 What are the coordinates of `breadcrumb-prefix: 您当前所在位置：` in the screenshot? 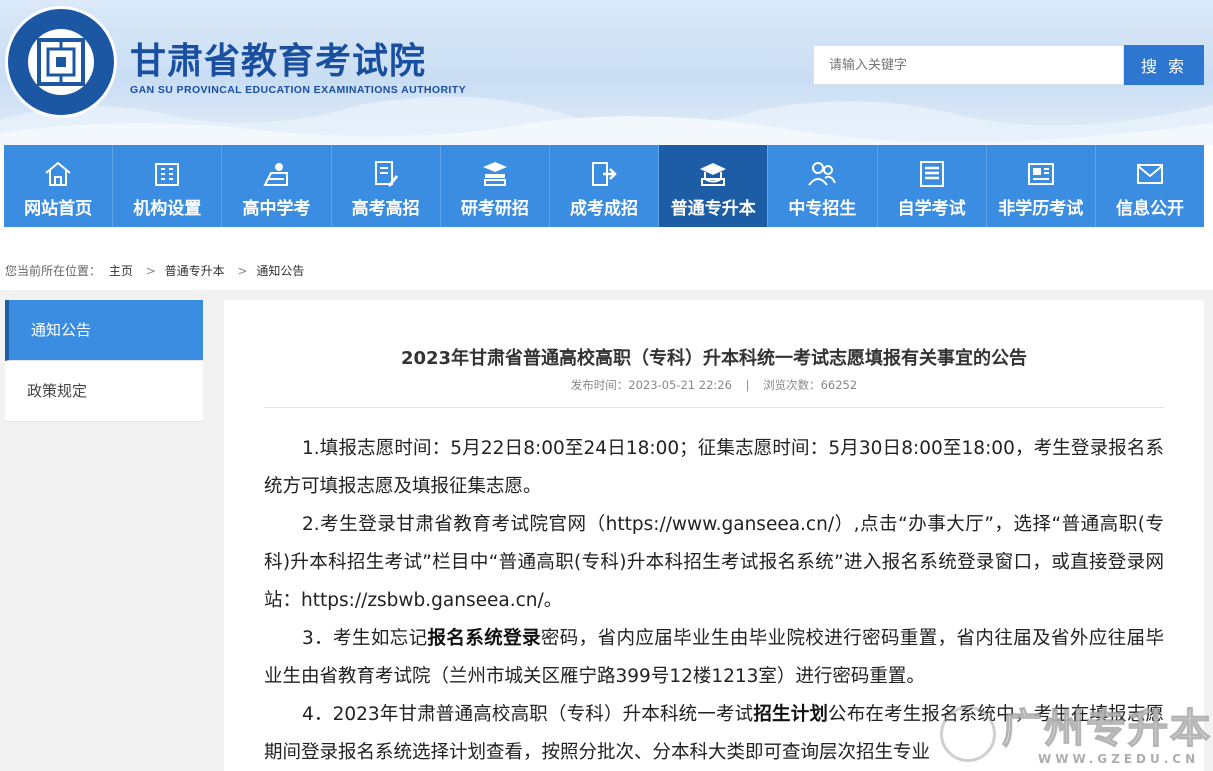 It's located at (53, 271).